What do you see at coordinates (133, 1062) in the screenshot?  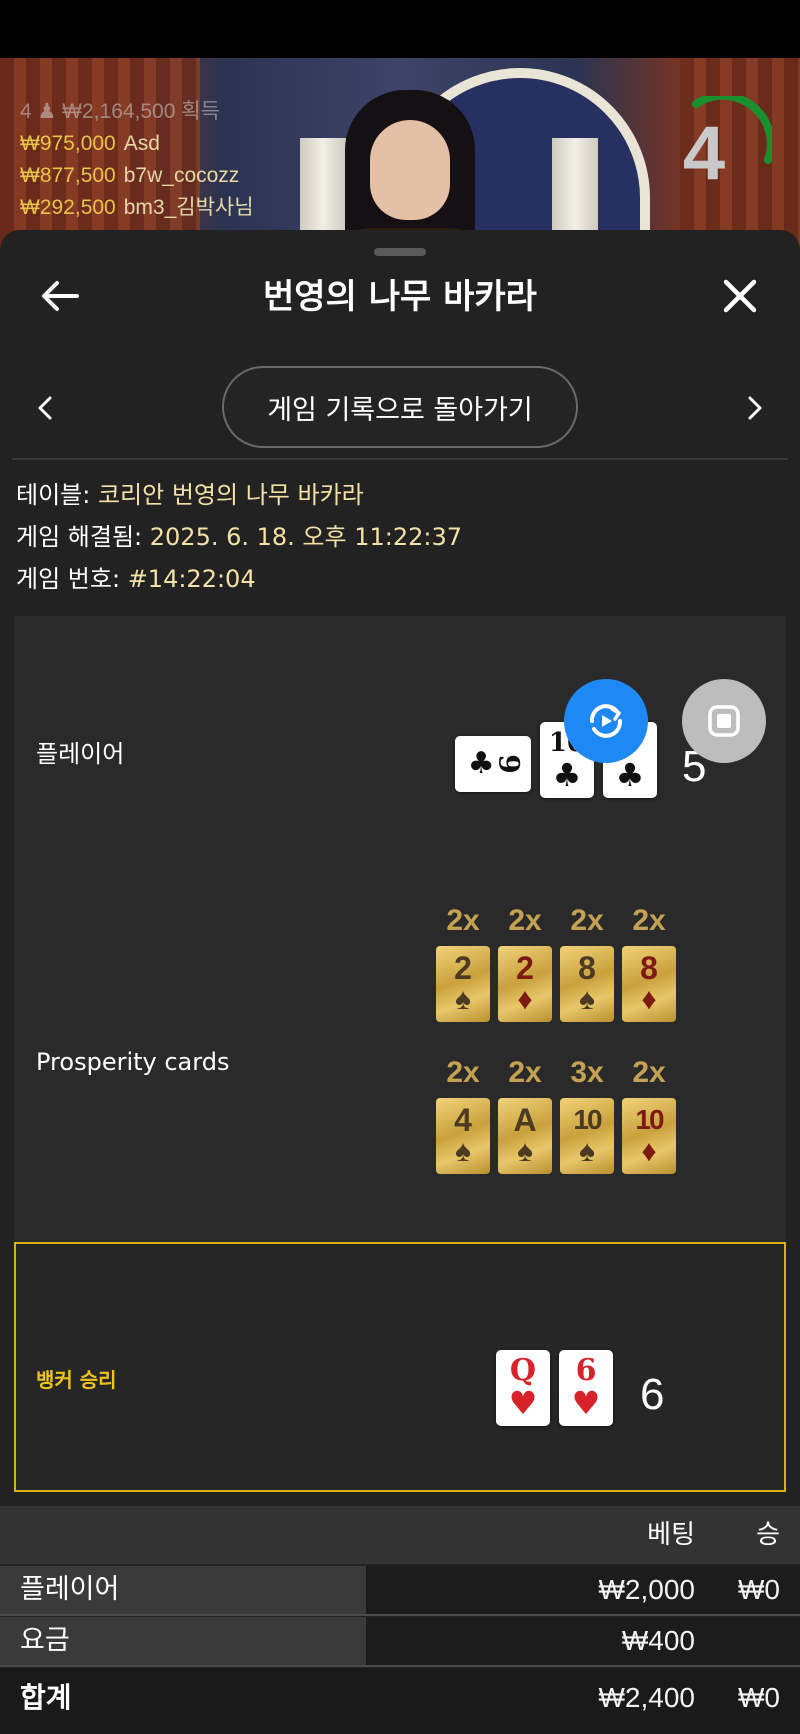 I see `prosperity-label: Prosperity cards` at bounding box center [133, 1062].